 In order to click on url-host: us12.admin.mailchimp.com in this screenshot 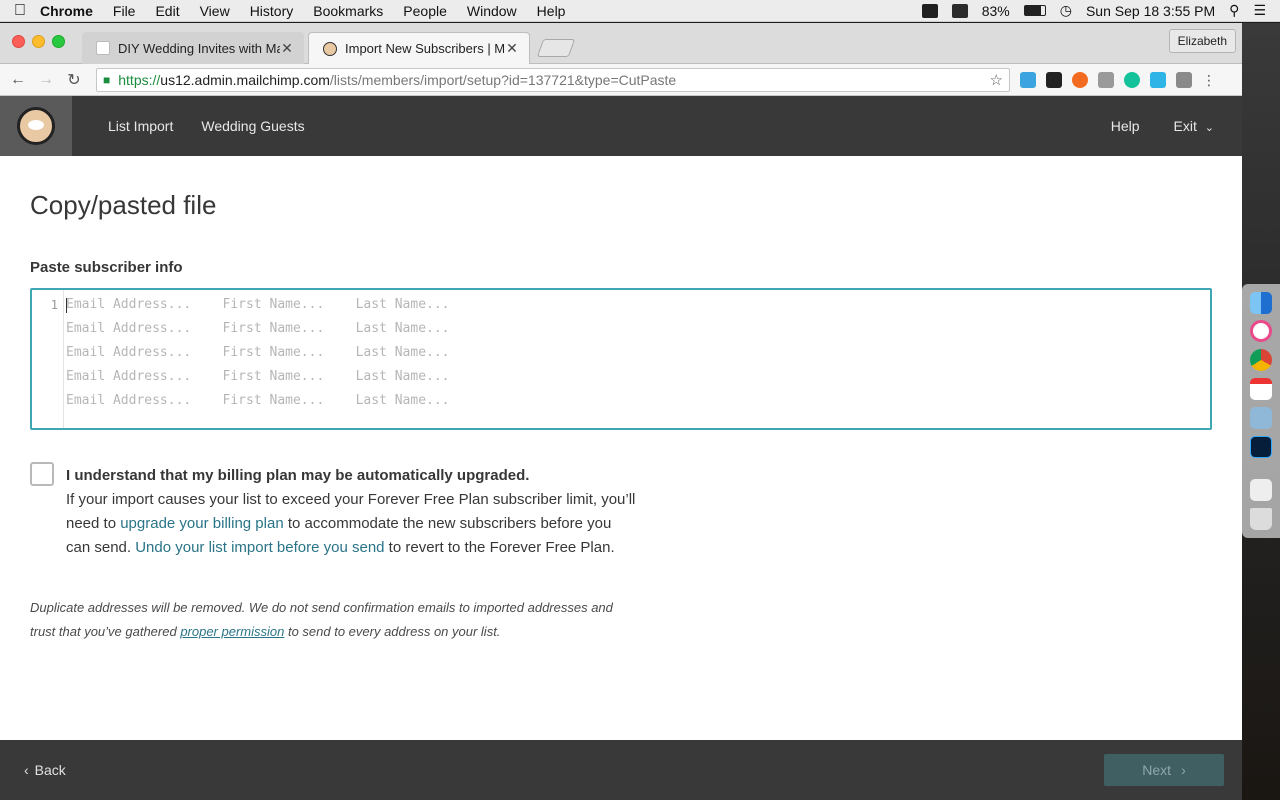, I will do `click(245, 79)`.